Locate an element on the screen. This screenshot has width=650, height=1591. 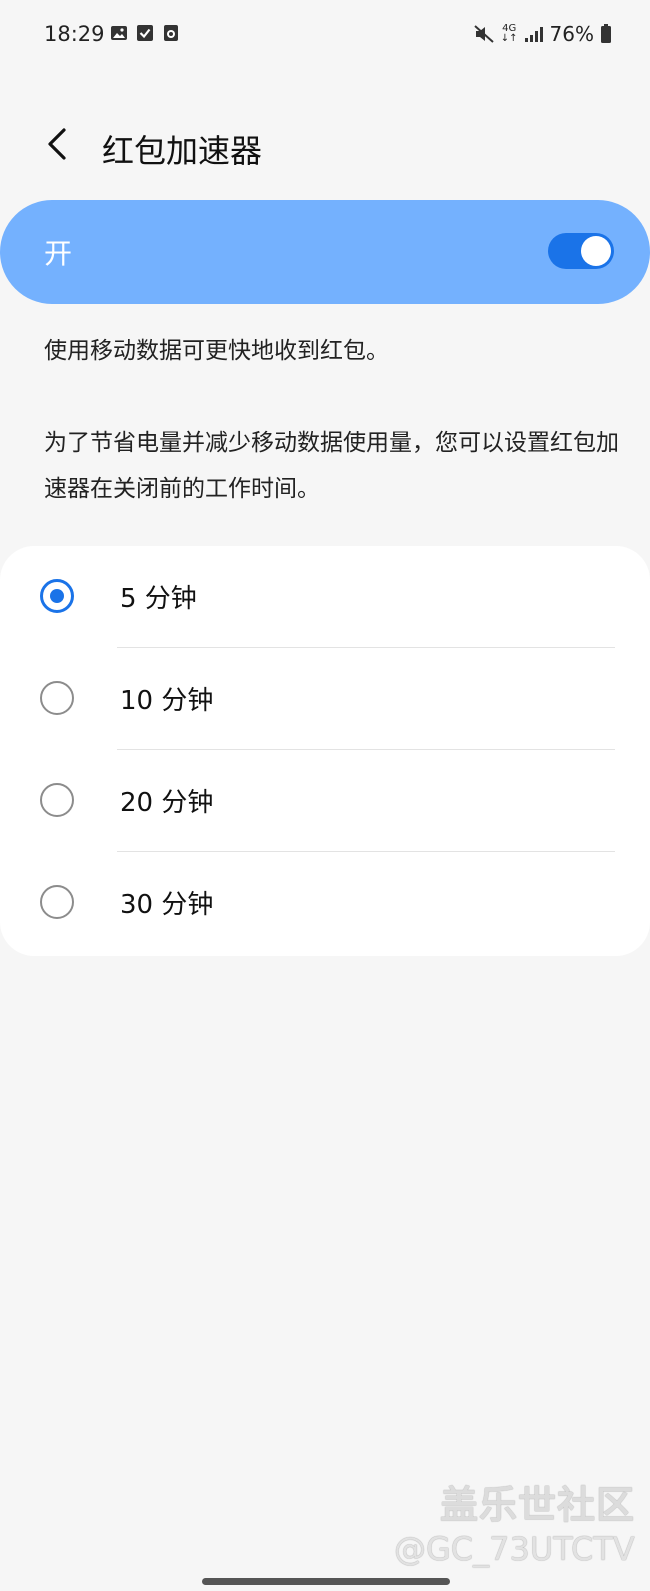
radio-selected-icon is located at coordinates (57, 596).